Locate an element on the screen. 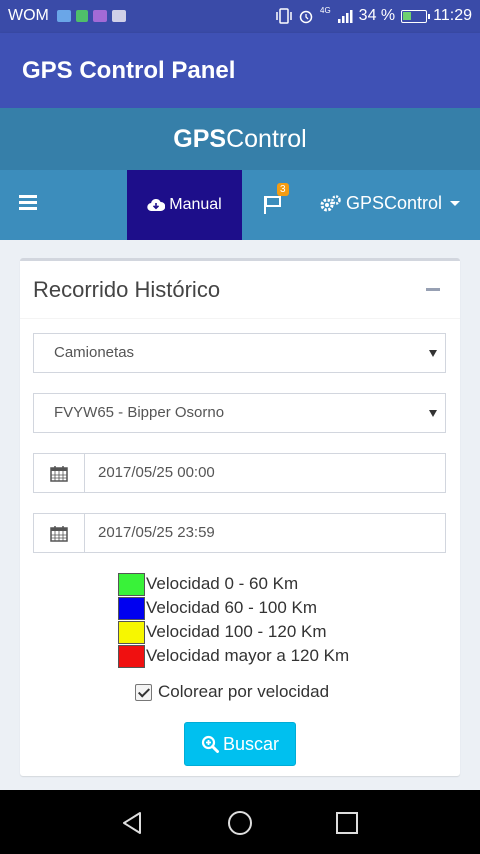 The width and height of the screenshot is (480, 854). search-plus-icon is located at coordinates (210, 744).